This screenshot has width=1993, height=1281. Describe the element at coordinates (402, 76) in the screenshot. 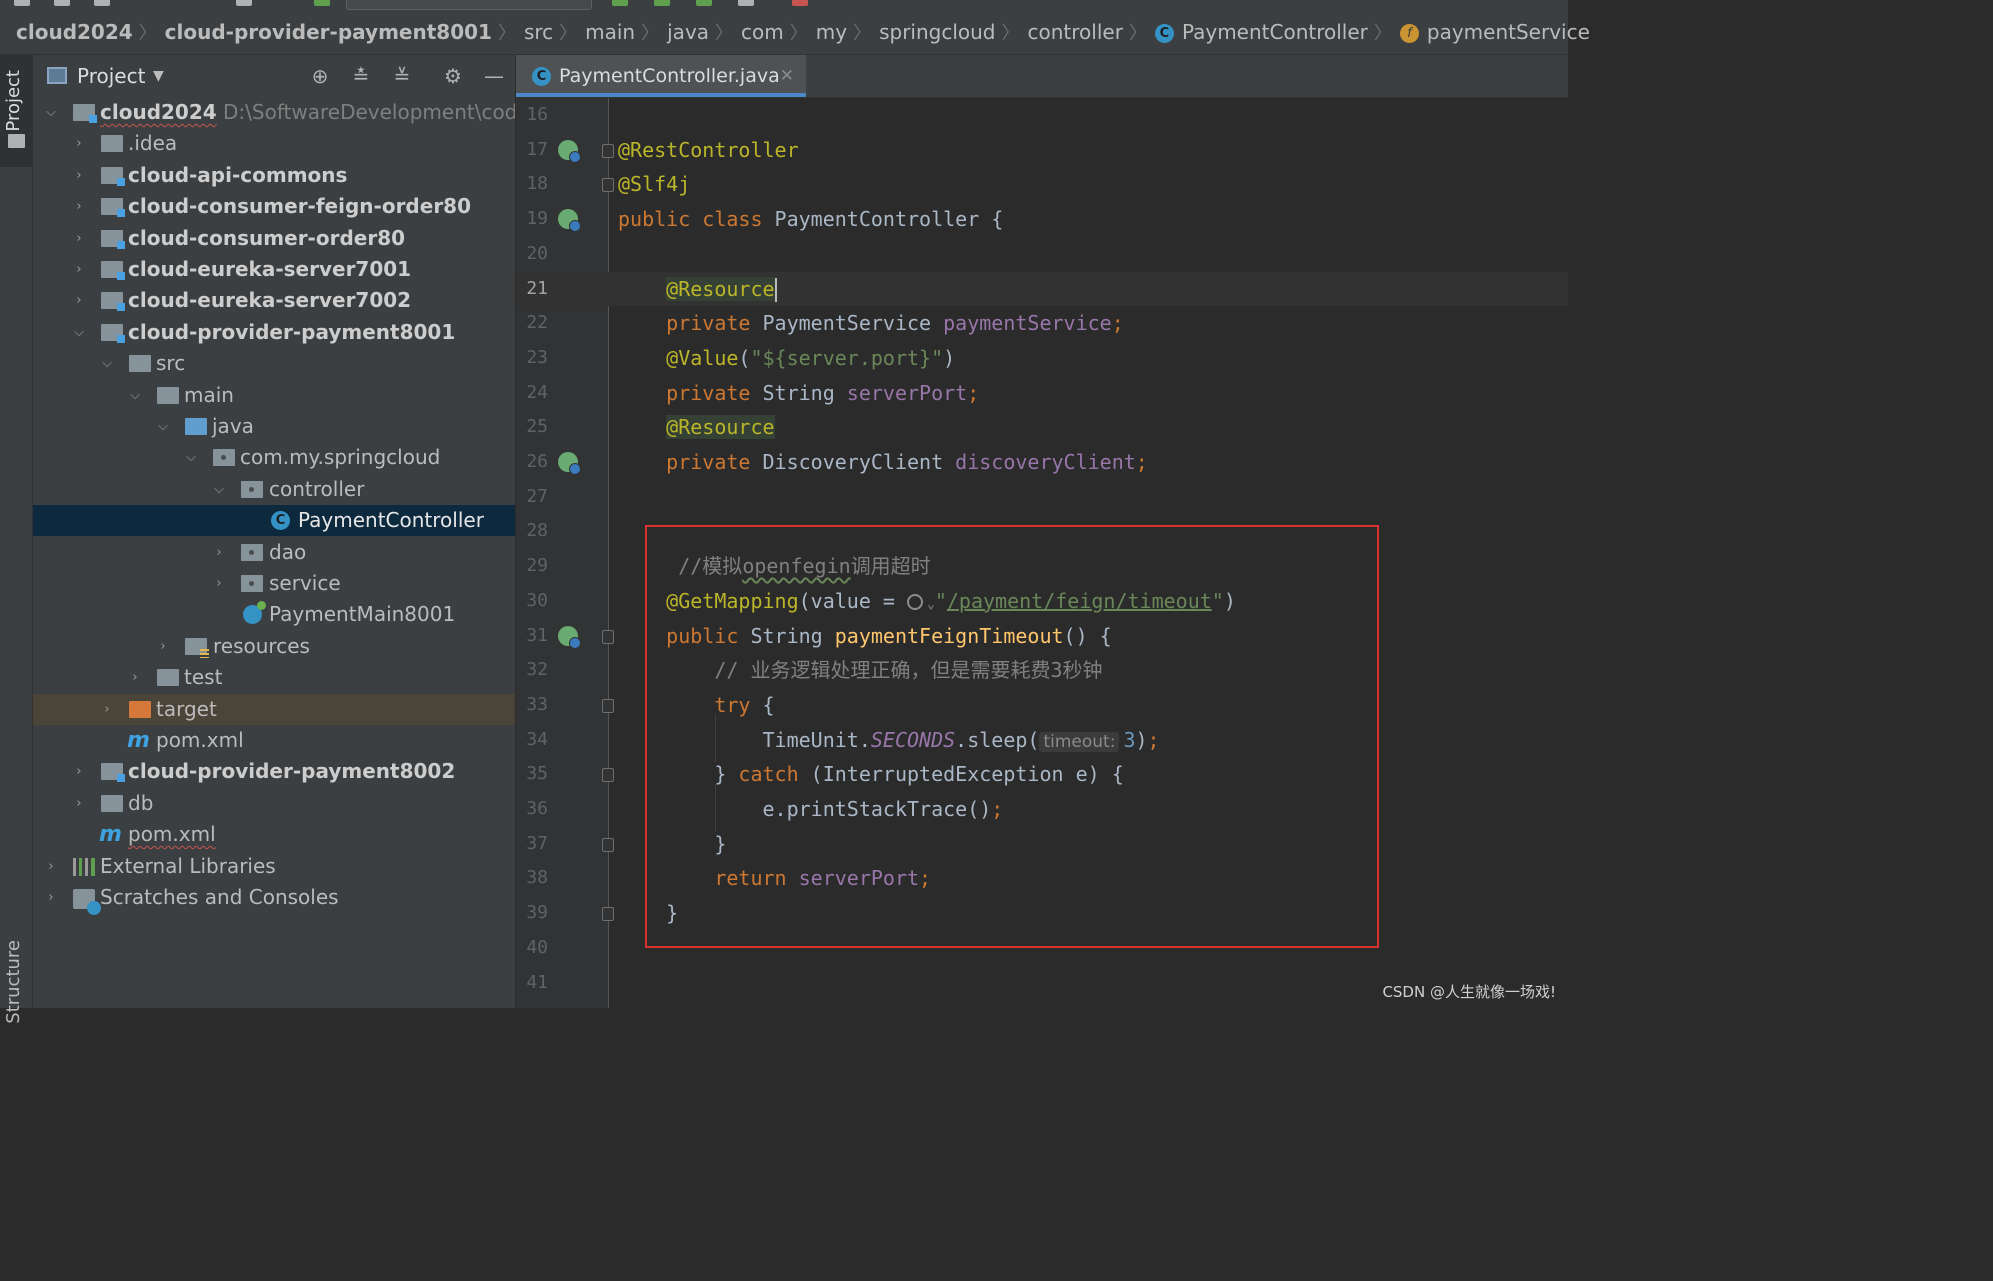

I see `collapse-all-icon: ≚` at that location.